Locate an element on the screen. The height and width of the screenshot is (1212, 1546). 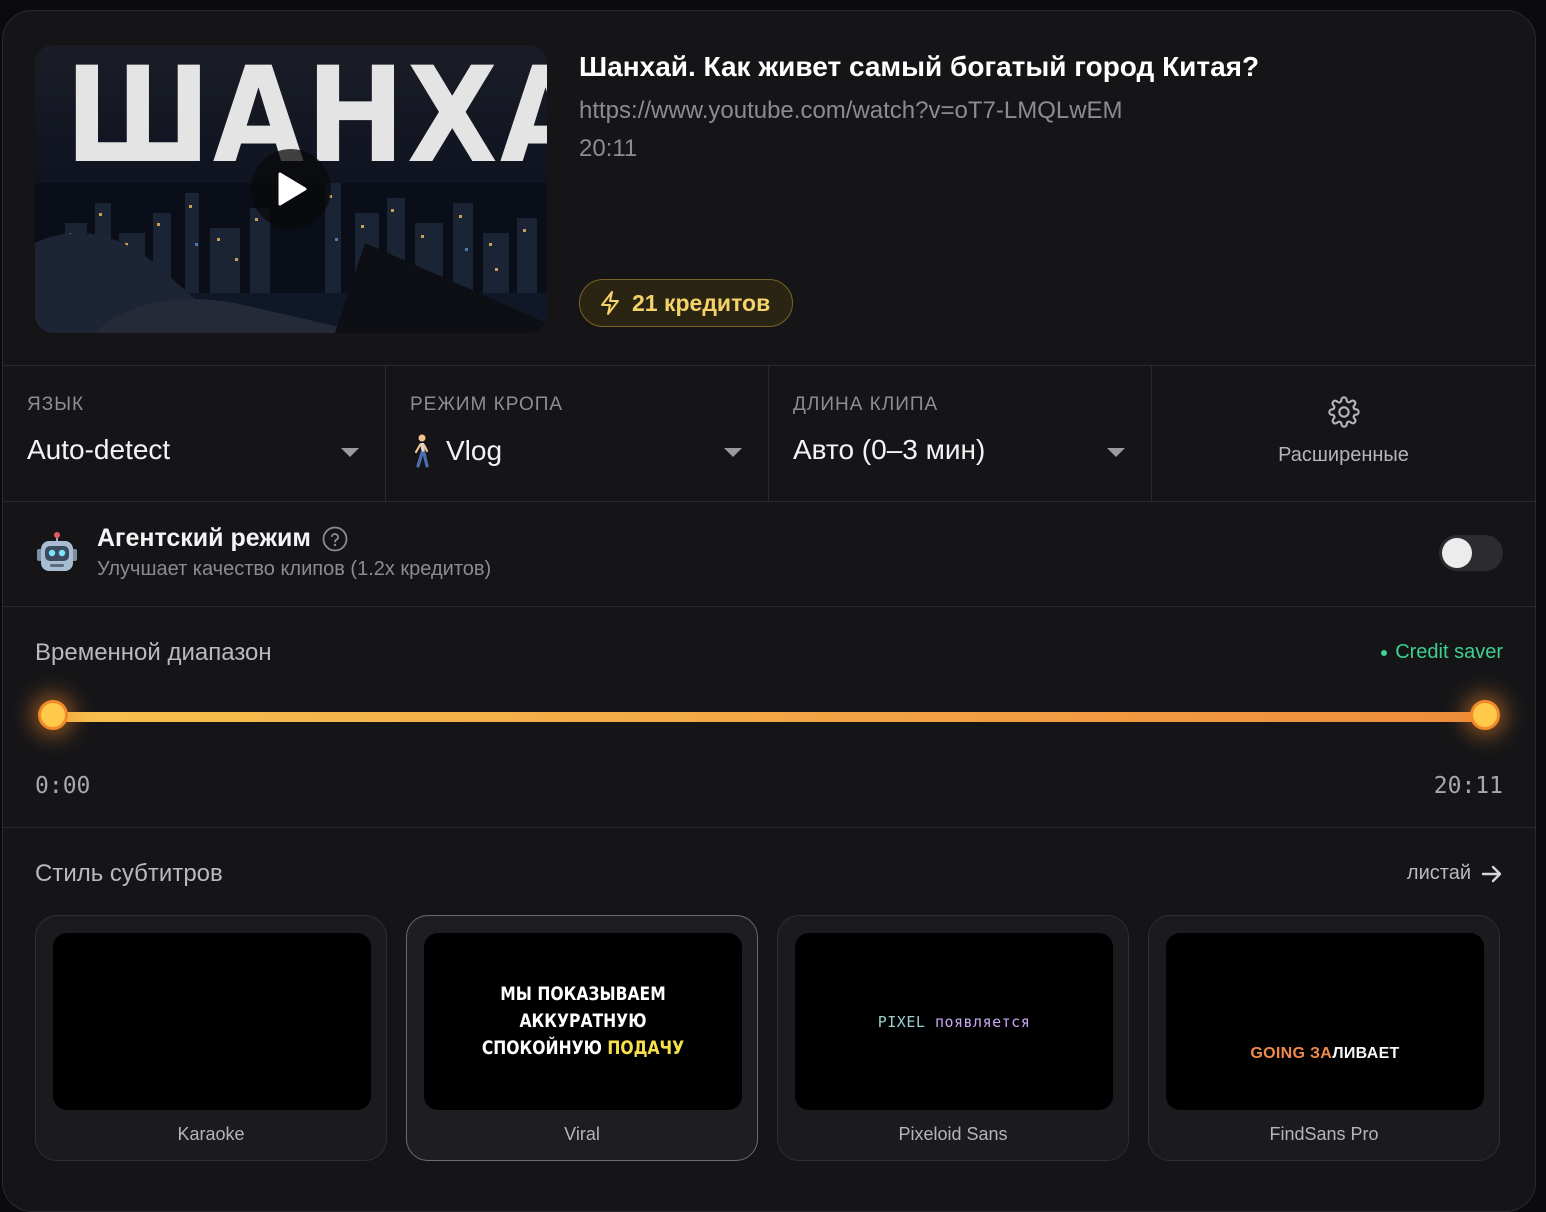
range-slider-track is located at coordinates (769, 717).